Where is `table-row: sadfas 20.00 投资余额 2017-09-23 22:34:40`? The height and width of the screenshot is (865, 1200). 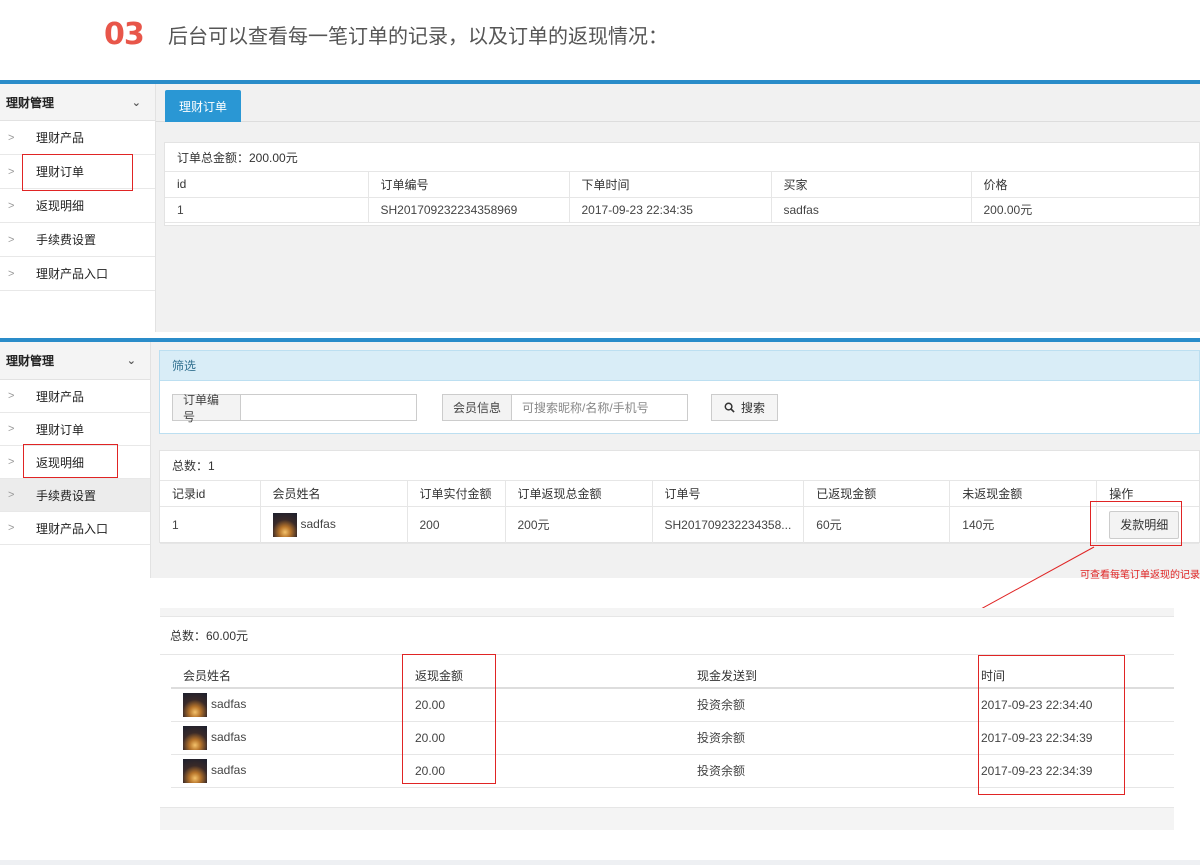 table-row: sadfas 20.00 投资余额 2017-09-23 22:34:40 is located at coordinates (672, 705).